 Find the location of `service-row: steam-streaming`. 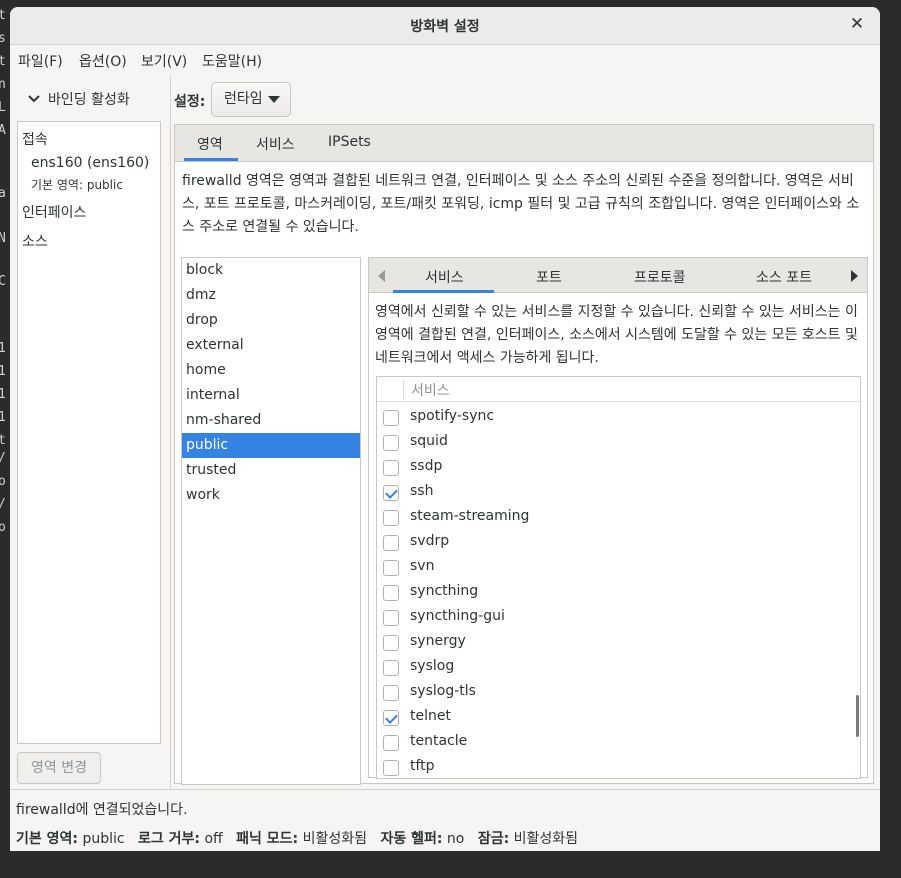

service-row: steam-streaming is located at coordinates (612, 517).